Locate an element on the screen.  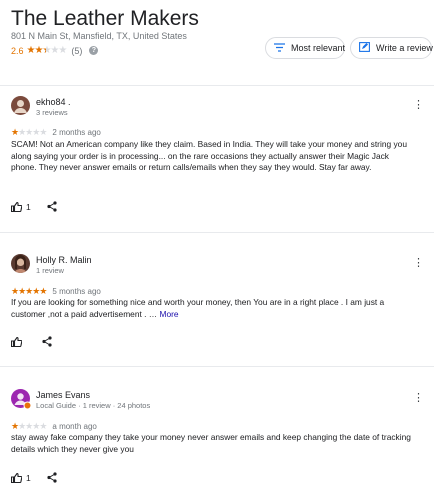
business-rating: 2.6 ★★★★★ (5) ? is located at coordinates (55, 50).